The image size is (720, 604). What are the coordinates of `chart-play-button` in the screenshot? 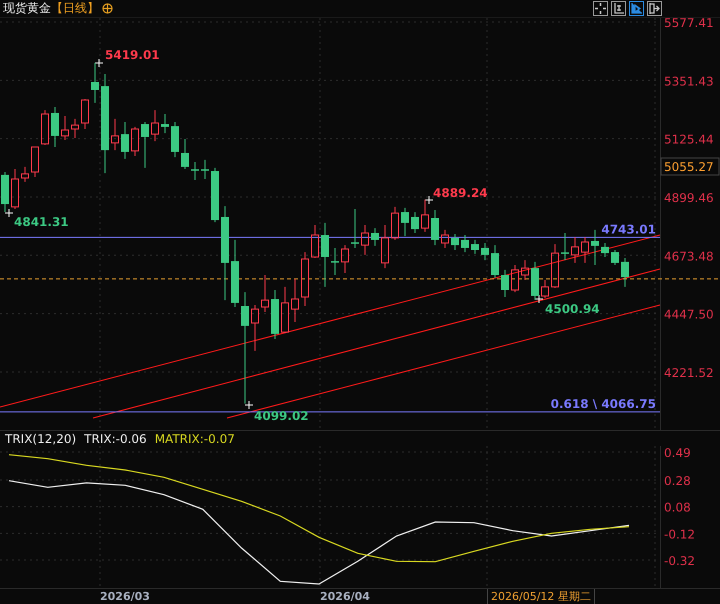 It's located at (636, 8).